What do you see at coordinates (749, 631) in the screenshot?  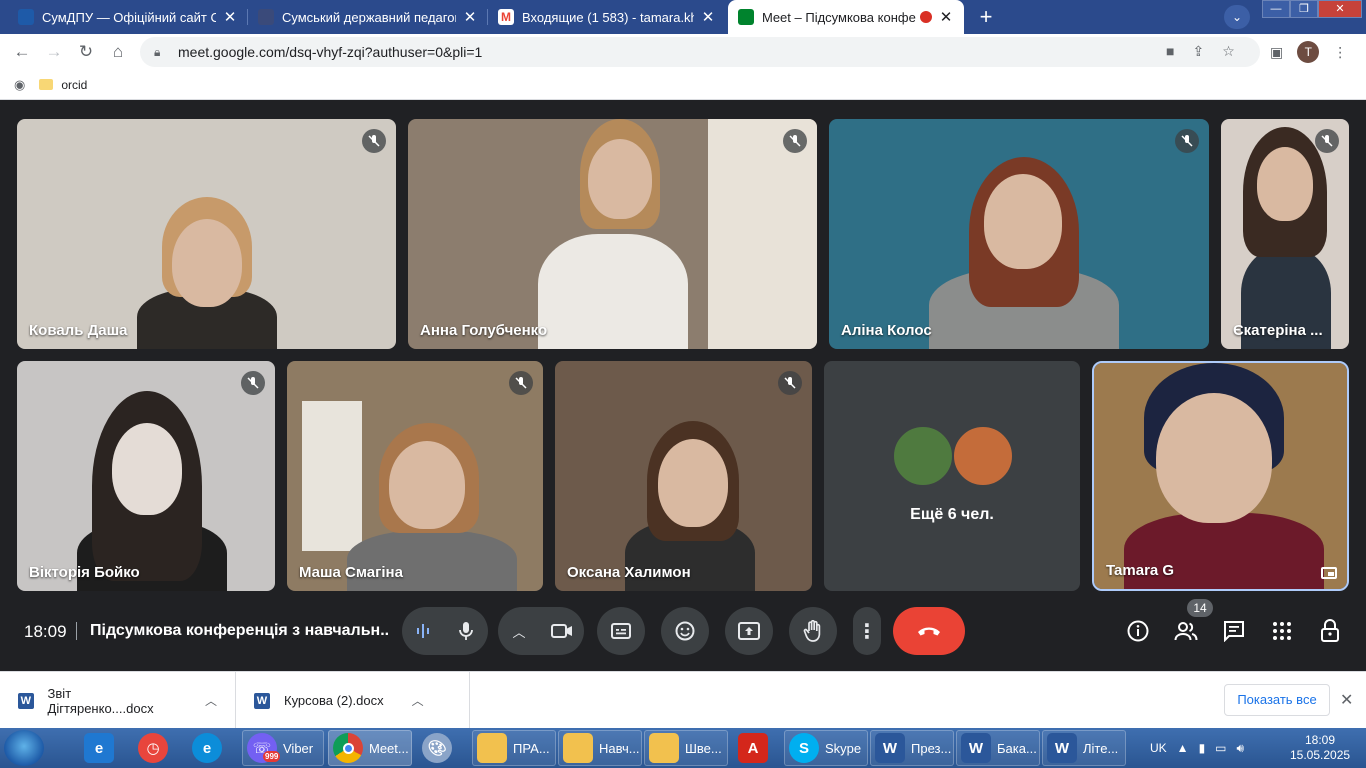 I see `present-button` at bounding box center [749, 631].